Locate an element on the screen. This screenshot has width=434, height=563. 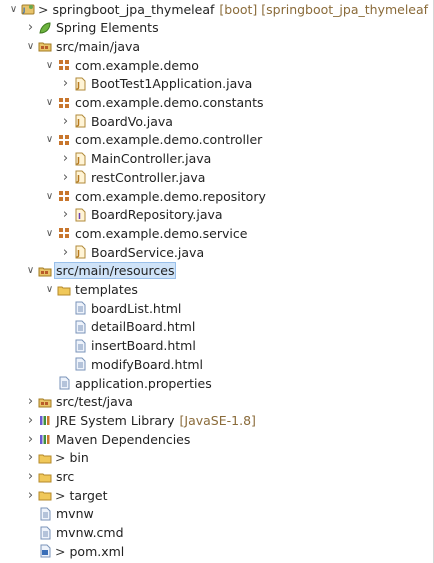
tree-item: insertBoard.html is located at coordinates (216, 346).